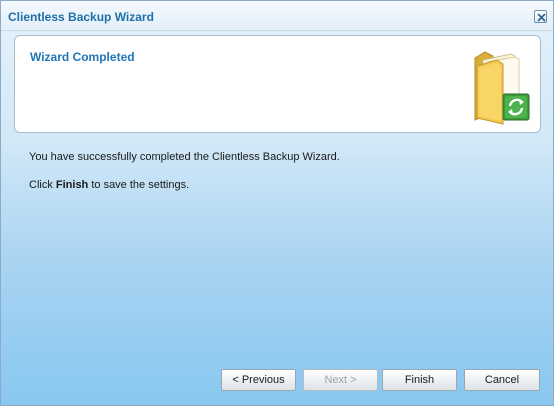 The image size is (554, 406). What do you see at coordinates (72, 185) in the screenshot?
I see `instruction-finish-word: Finish` at bounding box center [72, 185].